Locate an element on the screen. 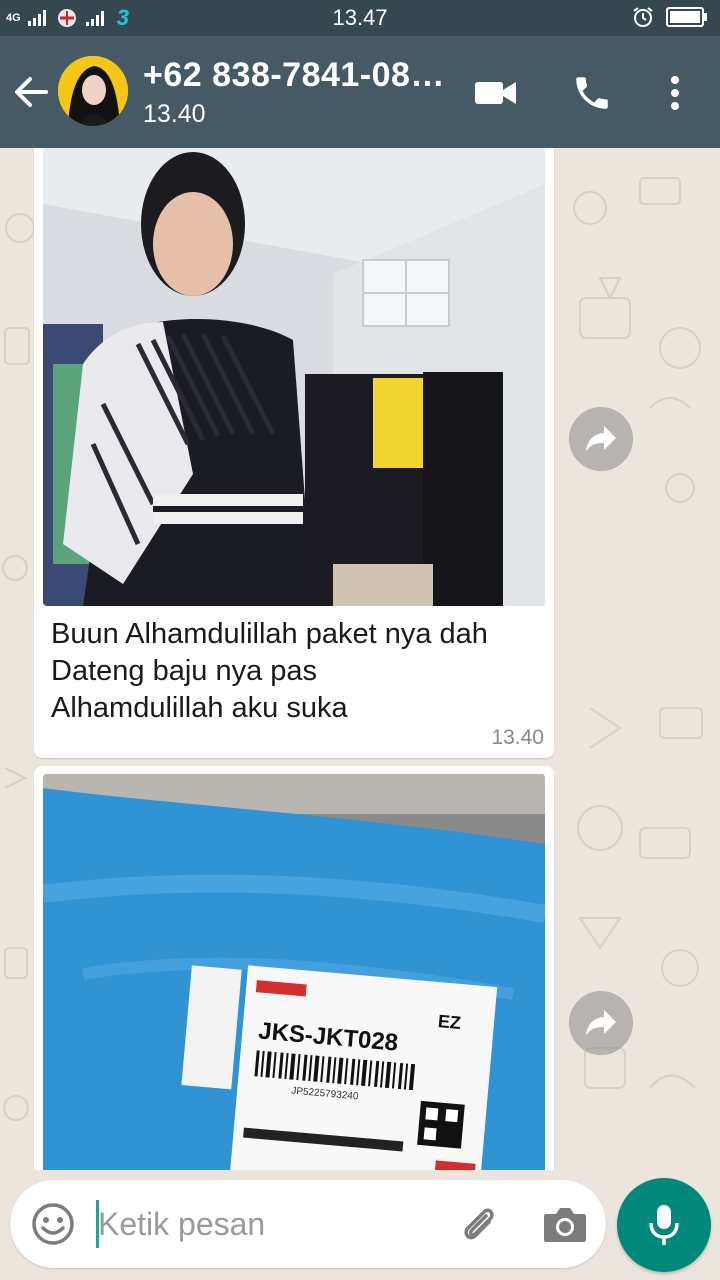  clock: 13.47 is located at coordinates (360, 17).